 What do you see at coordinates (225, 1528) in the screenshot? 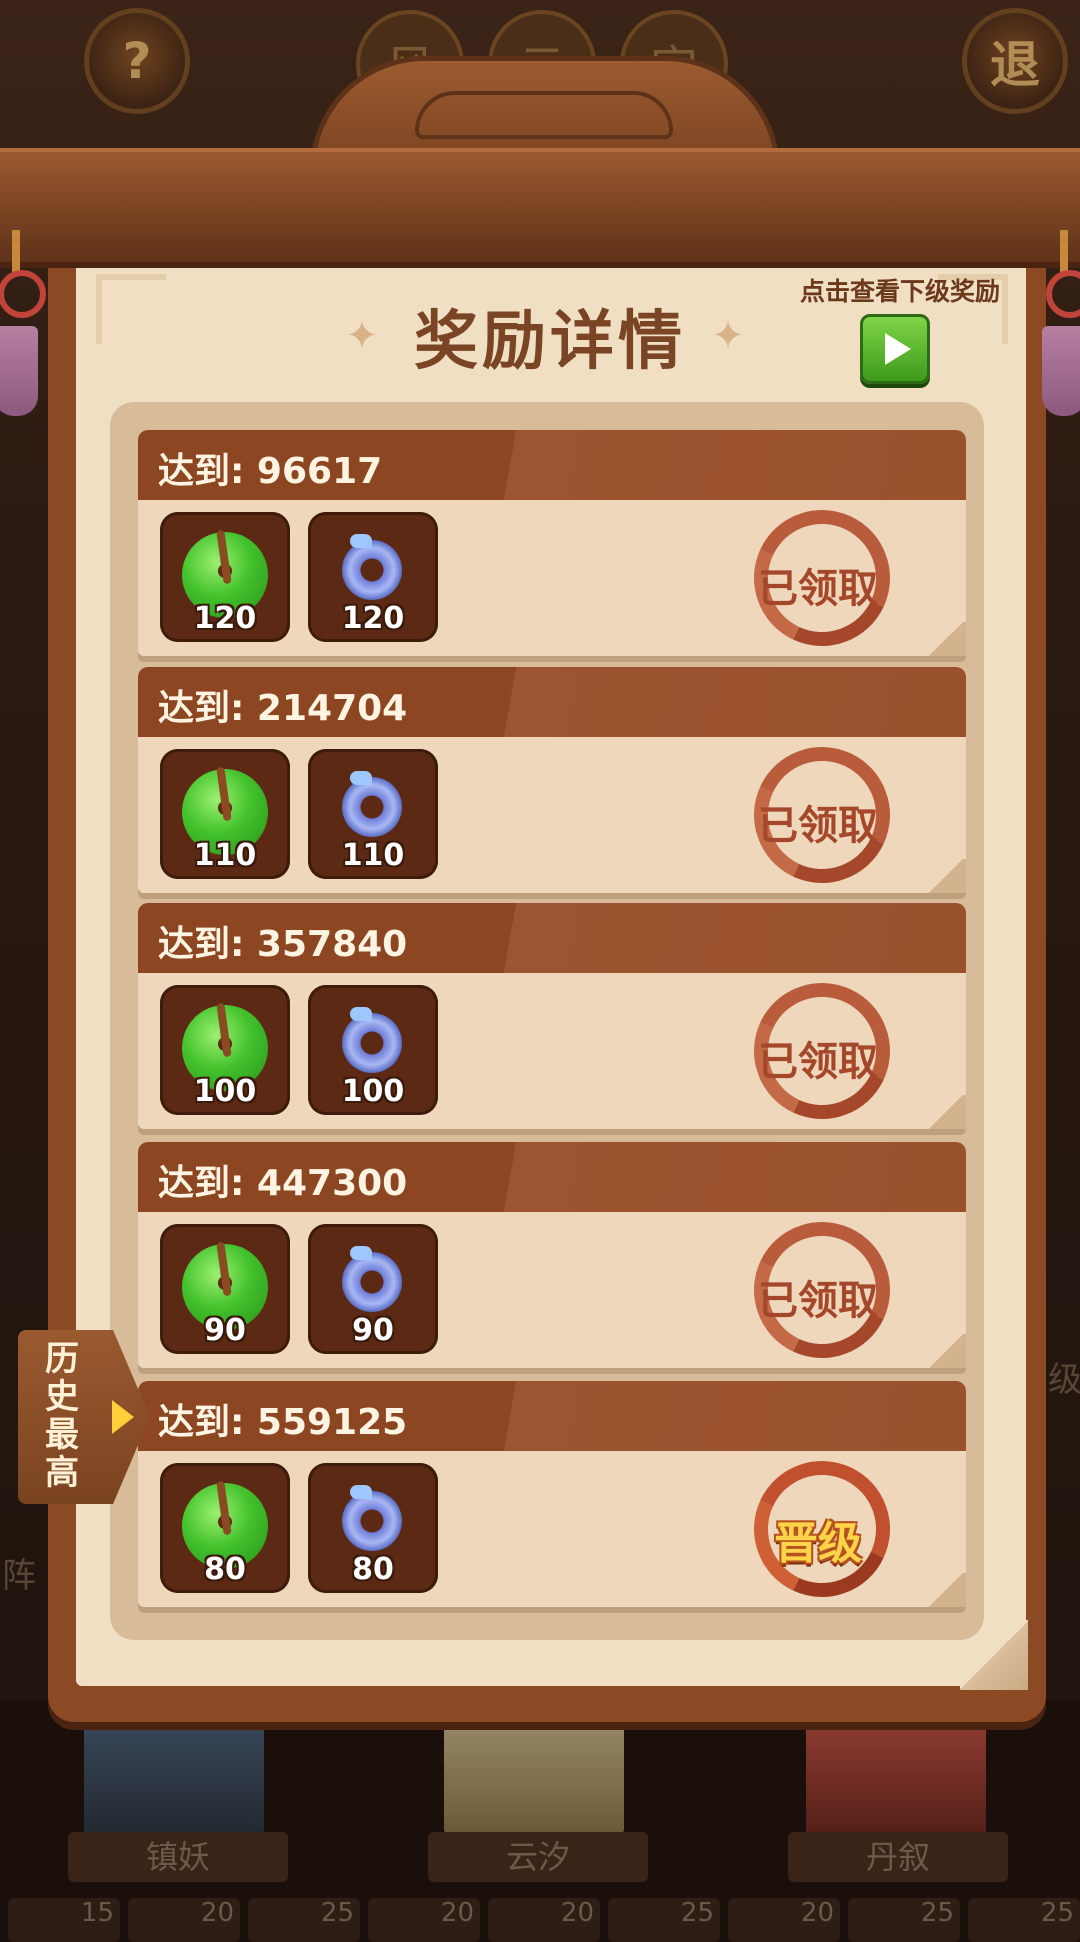
I see `reward-item-jade: 80` at bounding box center [225, 1528].